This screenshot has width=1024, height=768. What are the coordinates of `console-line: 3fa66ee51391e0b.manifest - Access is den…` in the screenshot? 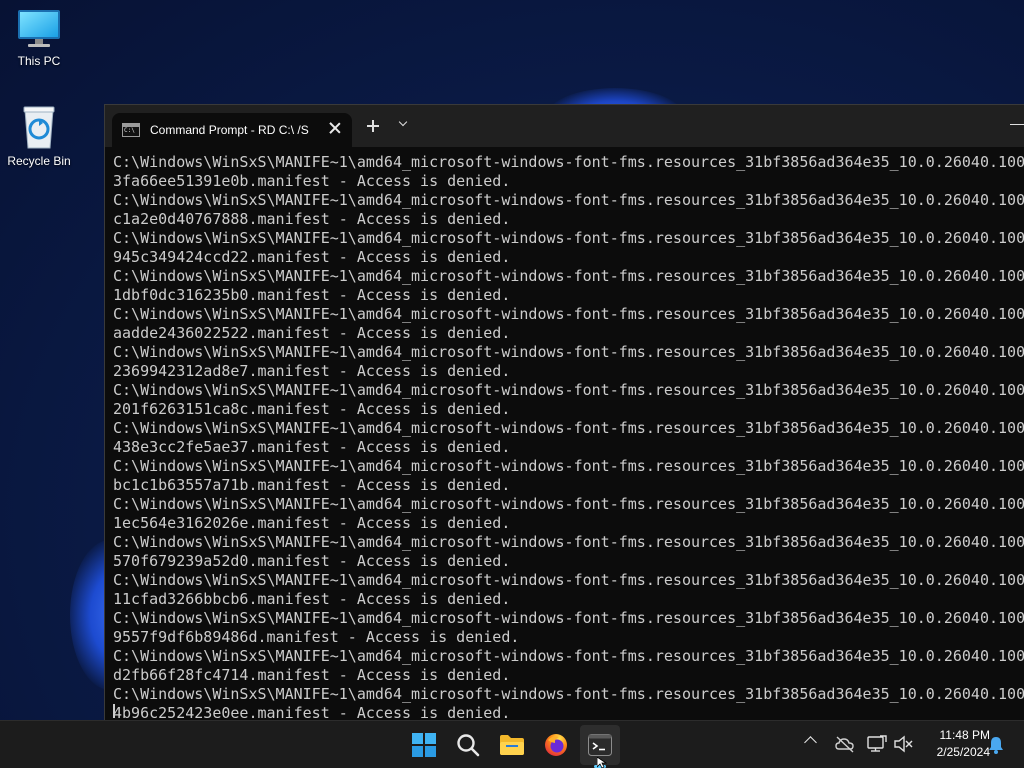 It's located at (312, 181).